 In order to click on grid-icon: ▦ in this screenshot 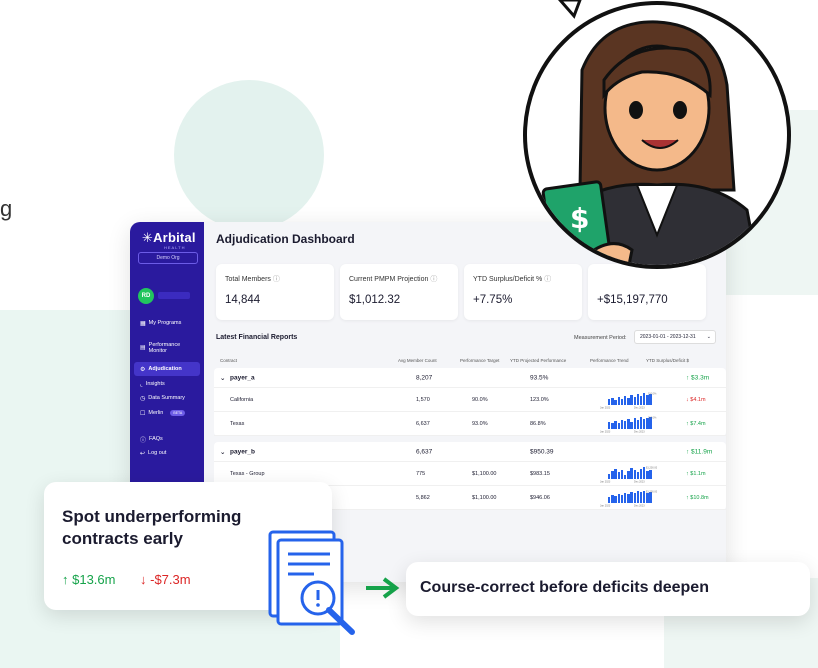, I will do `click(143, 323)`.